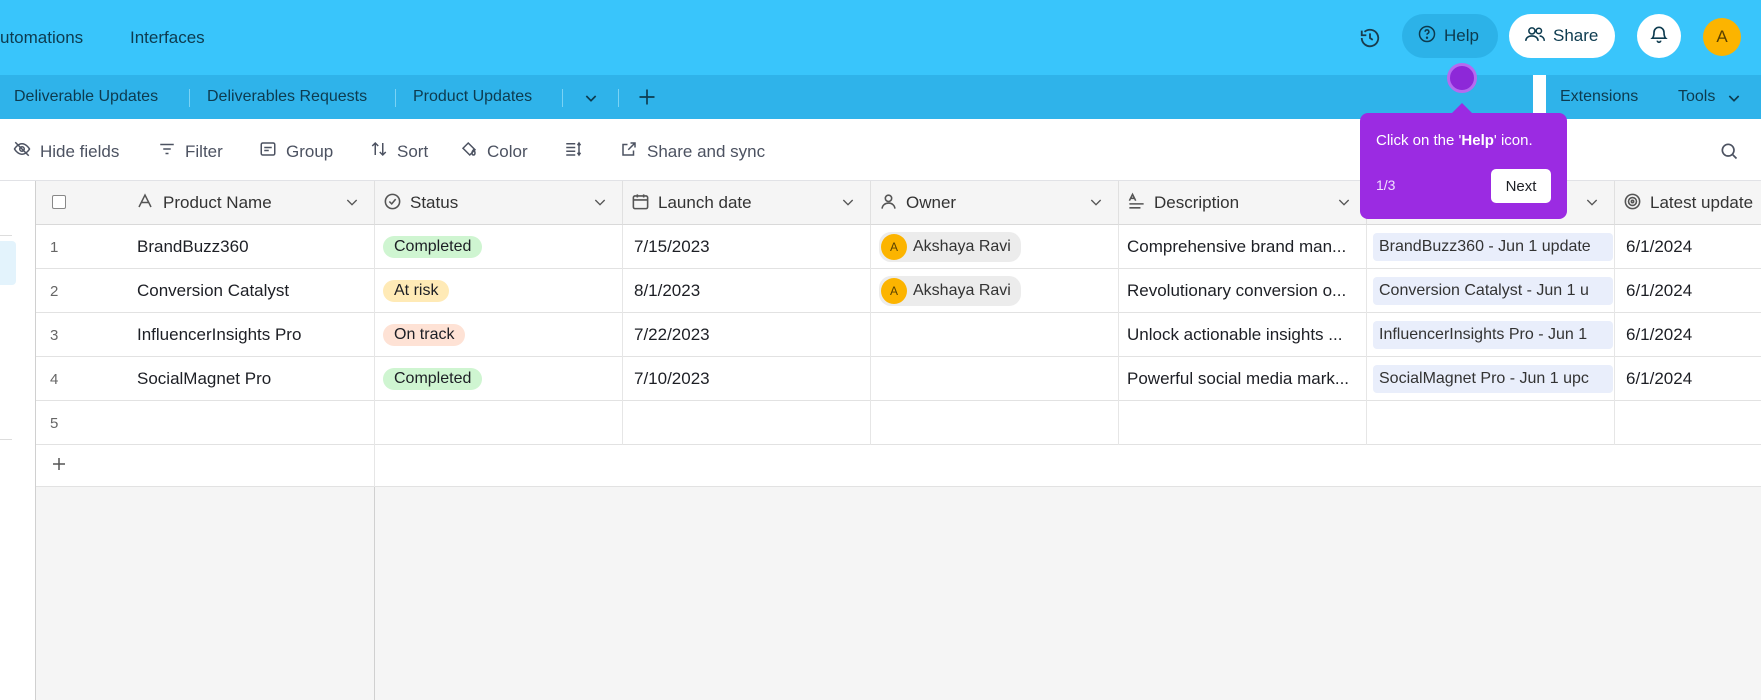 The image size is (1761, 700). I want to click on cell-linked-update: Conversion Catalyst - Jun 1 u, so click(1491, 291).